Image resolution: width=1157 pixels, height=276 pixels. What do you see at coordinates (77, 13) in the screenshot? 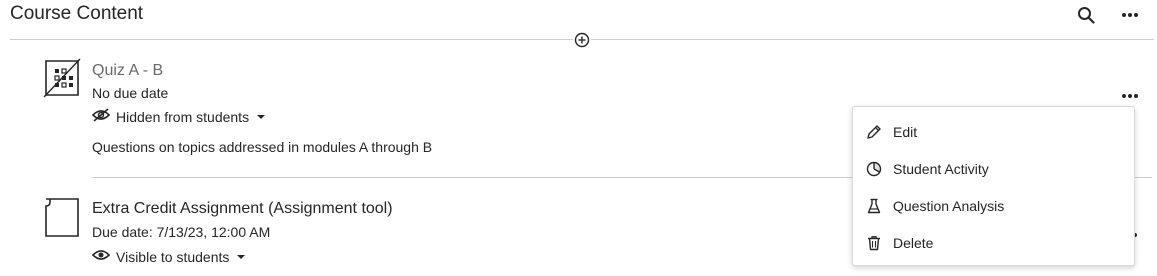
I see `page-title: Course Content` at bounding box center [77, 13].